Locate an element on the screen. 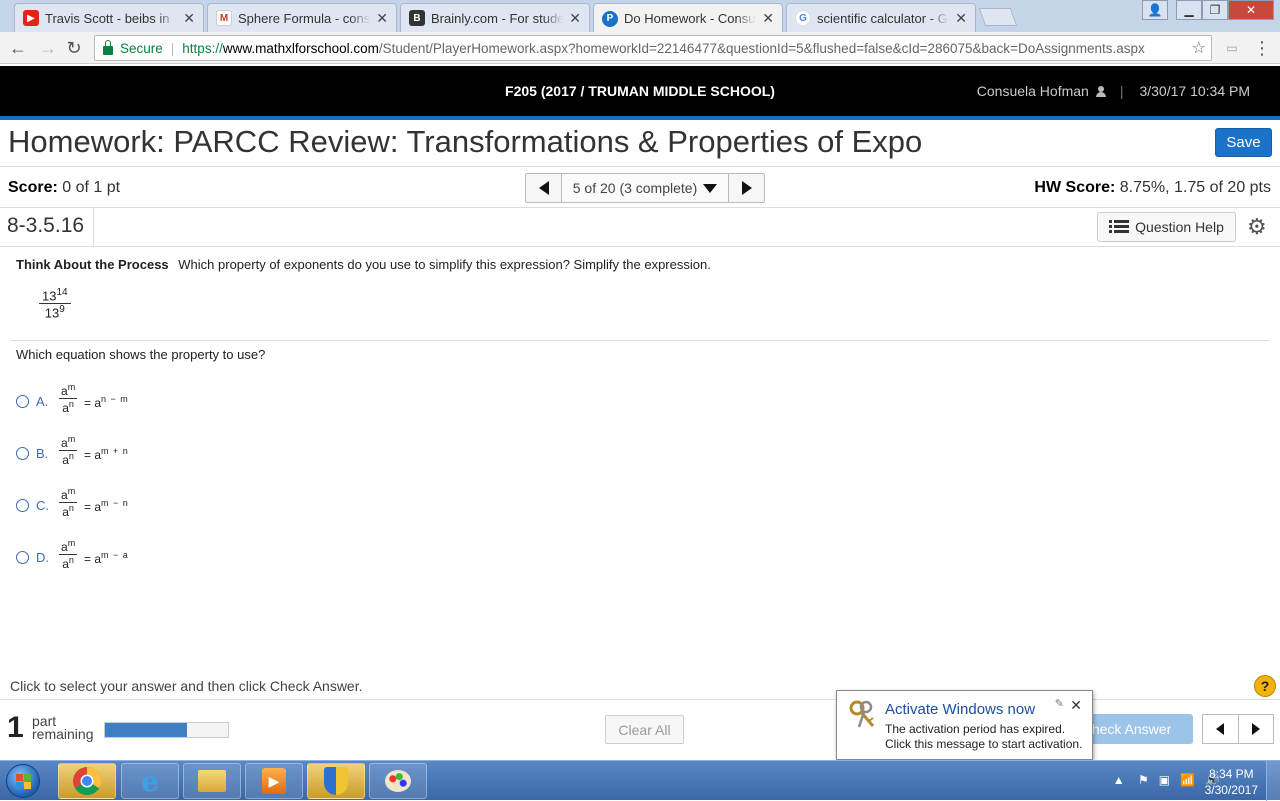 This screenshot has height=801, width=1280. gear-icon: ⚙ is located at coordinates (1257, 227).